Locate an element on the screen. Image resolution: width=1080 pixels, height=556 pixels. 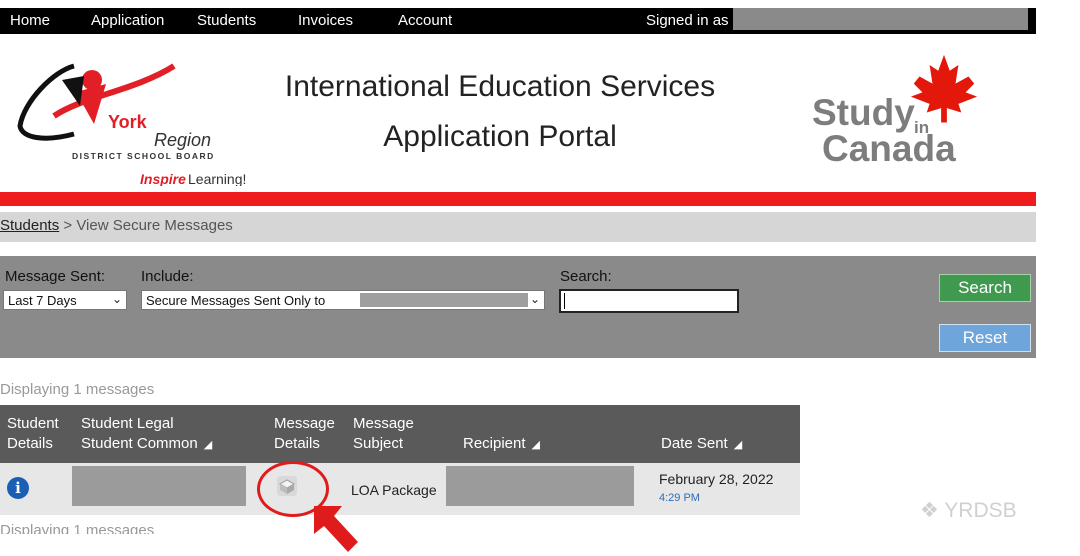
signed-in-text: Signed in as is located at coordinates (687, 20).